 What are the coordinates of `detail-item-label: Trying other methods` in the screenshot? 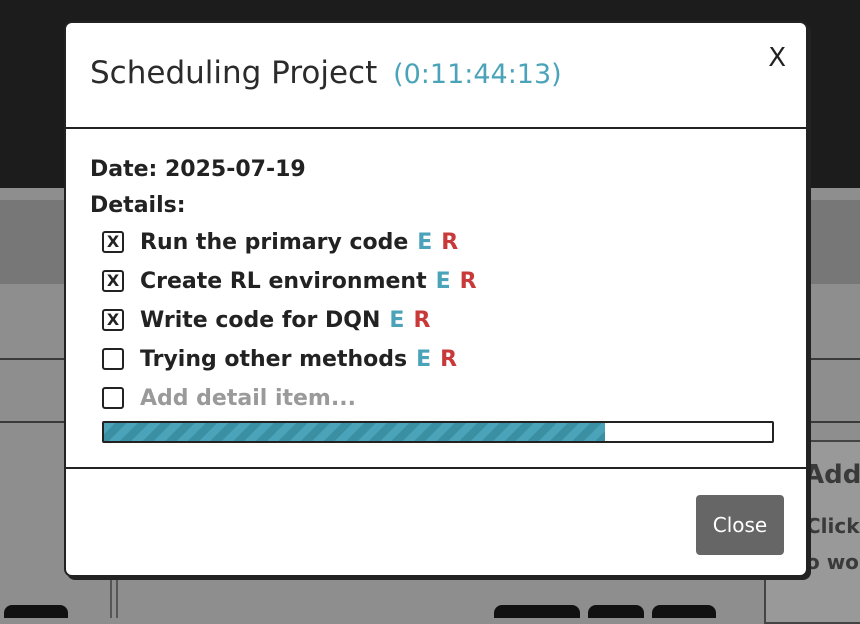 It's located at (274, 359).